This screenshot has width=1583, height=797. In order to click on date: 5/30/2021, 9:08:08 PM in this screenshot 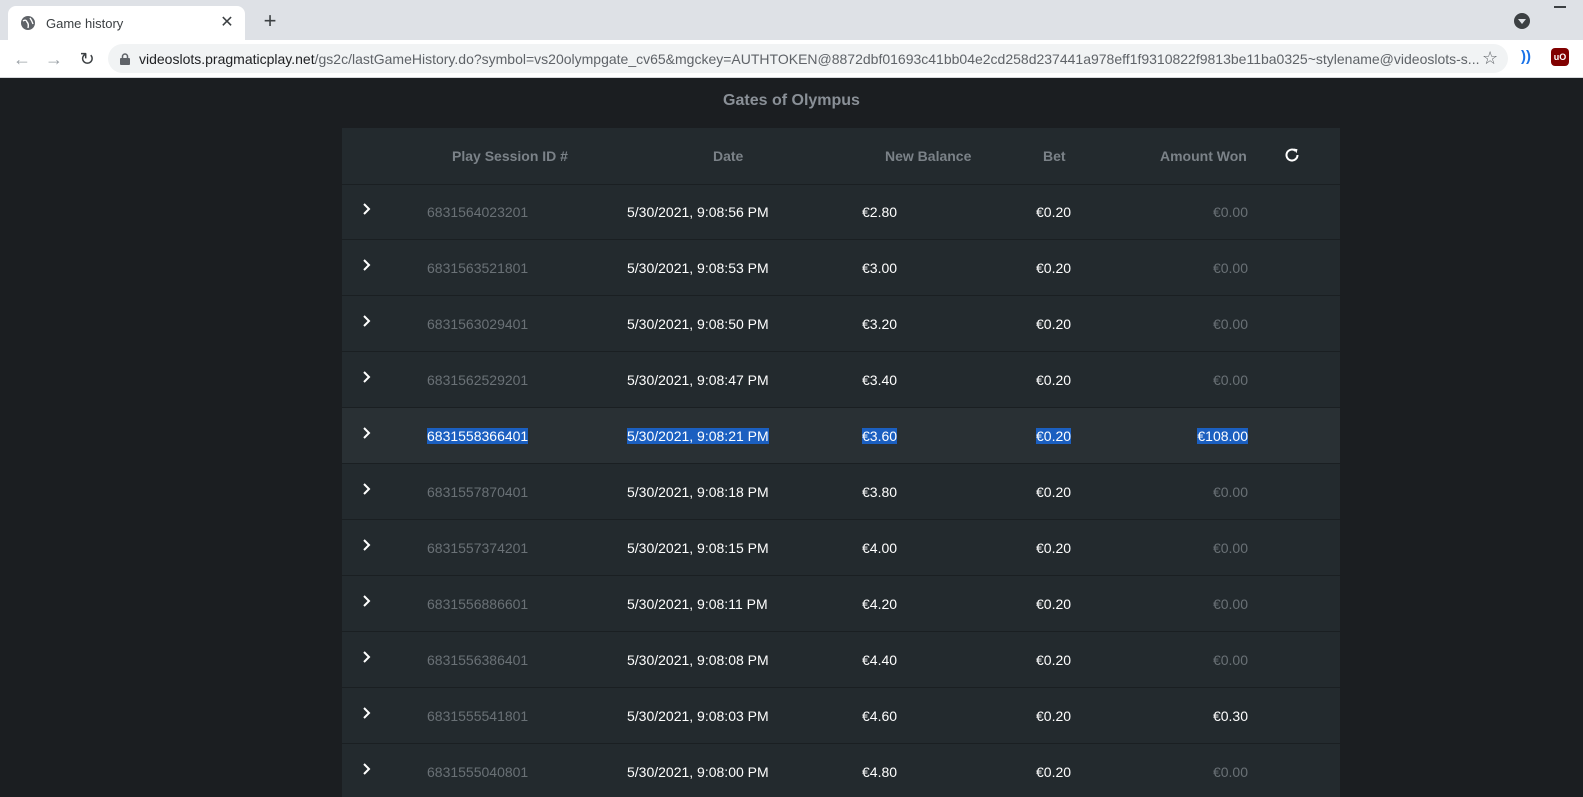, I will do `click(698, 660)`.